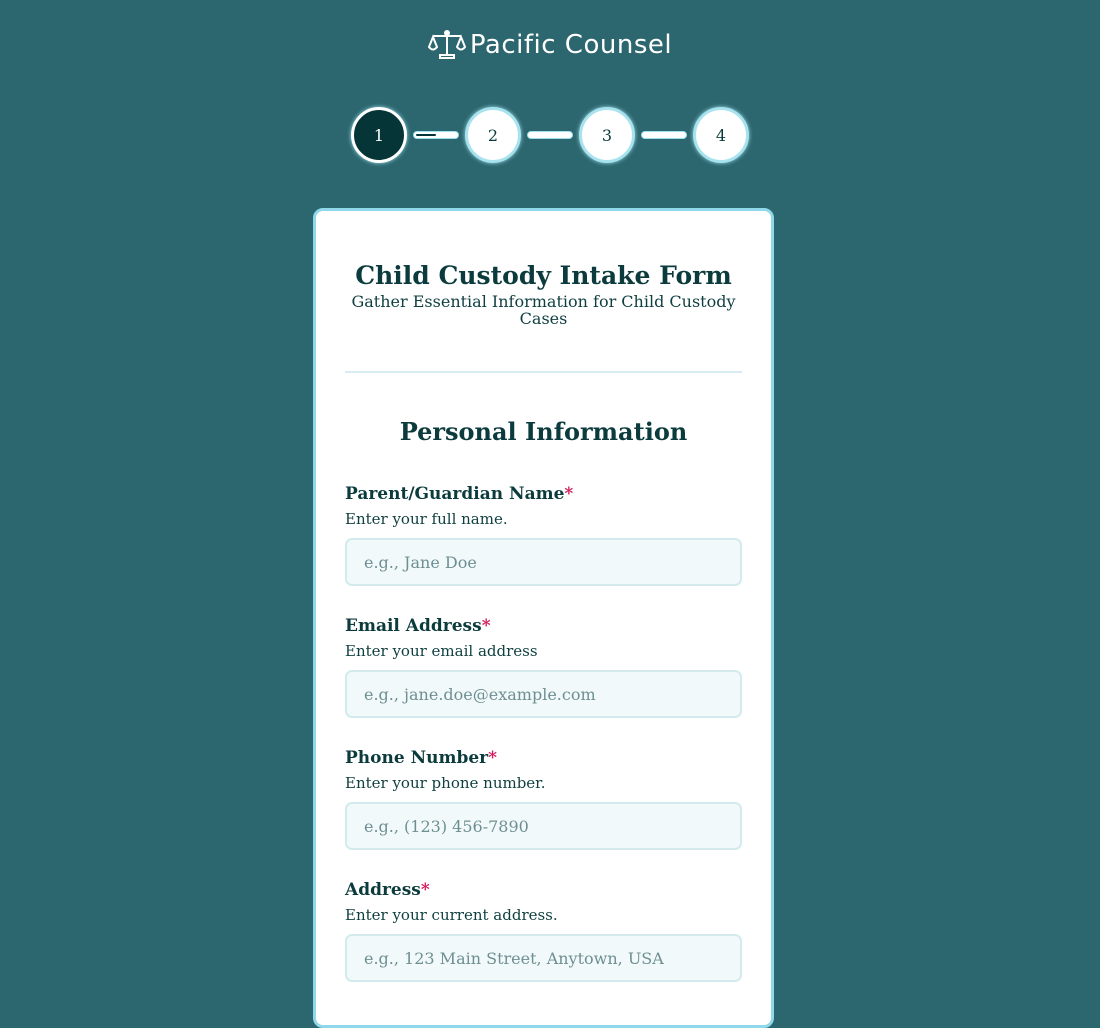 This screenshot has height=1028, width=1100. Describe the element at coordinates (426, 135) in the screenshot. I see `step-progress-fill` at that location.